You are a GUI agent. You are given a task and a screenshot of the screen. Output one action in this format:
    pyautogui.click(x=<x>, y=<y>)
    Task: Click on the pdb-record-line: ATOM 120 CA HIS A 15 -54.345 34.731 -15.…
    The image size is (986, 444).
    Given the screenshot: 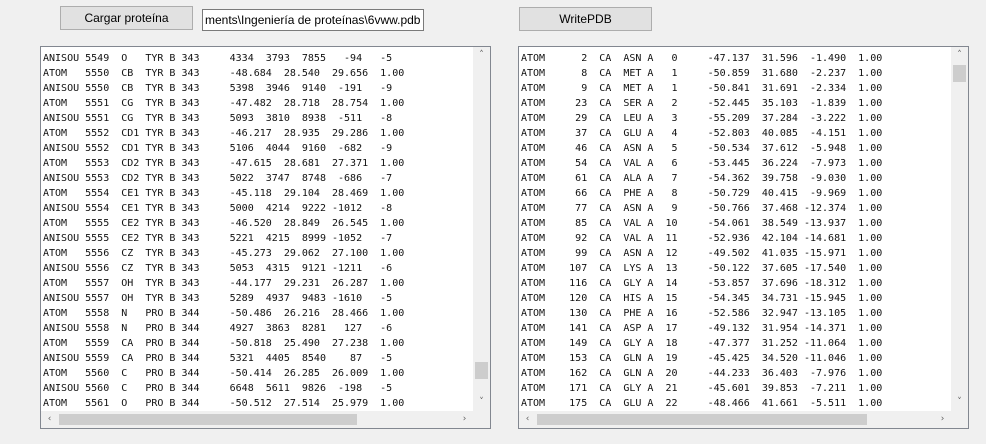 What is the action you would take?
    pyautogui.click(x=702, y=298)
    